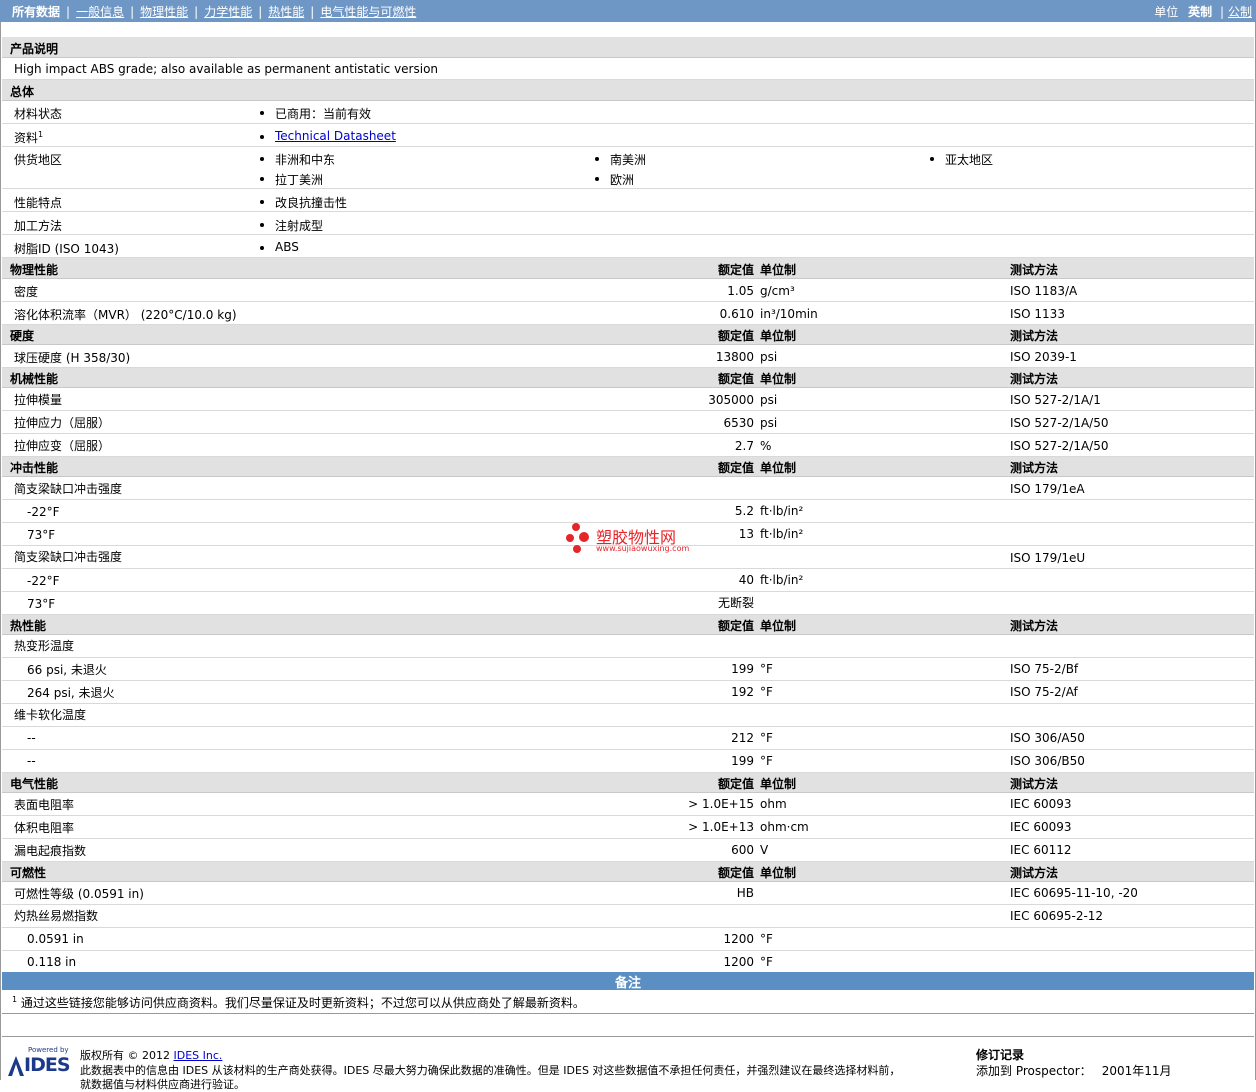 The image size is (1256, 1092). What do you see at coordinates (969, 160) in the screenshot?
I see `supply-region: 亚太地区` at bounding box center [969, 160].